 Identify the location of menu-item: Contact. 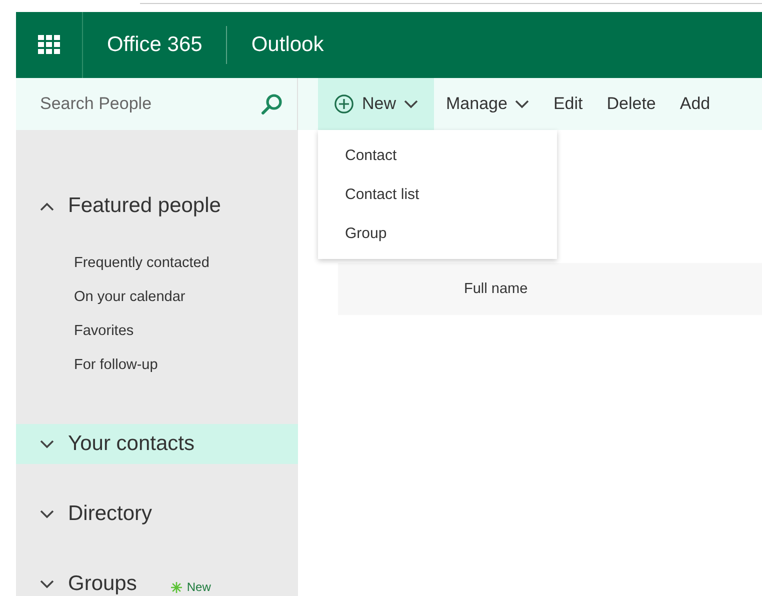
(437, 155).